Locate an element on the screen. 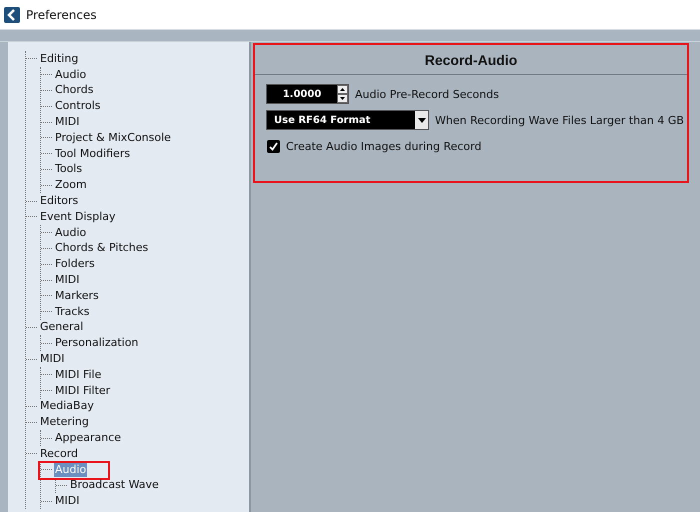  spinner-arrows-icon is located at coordinates (342, 94).